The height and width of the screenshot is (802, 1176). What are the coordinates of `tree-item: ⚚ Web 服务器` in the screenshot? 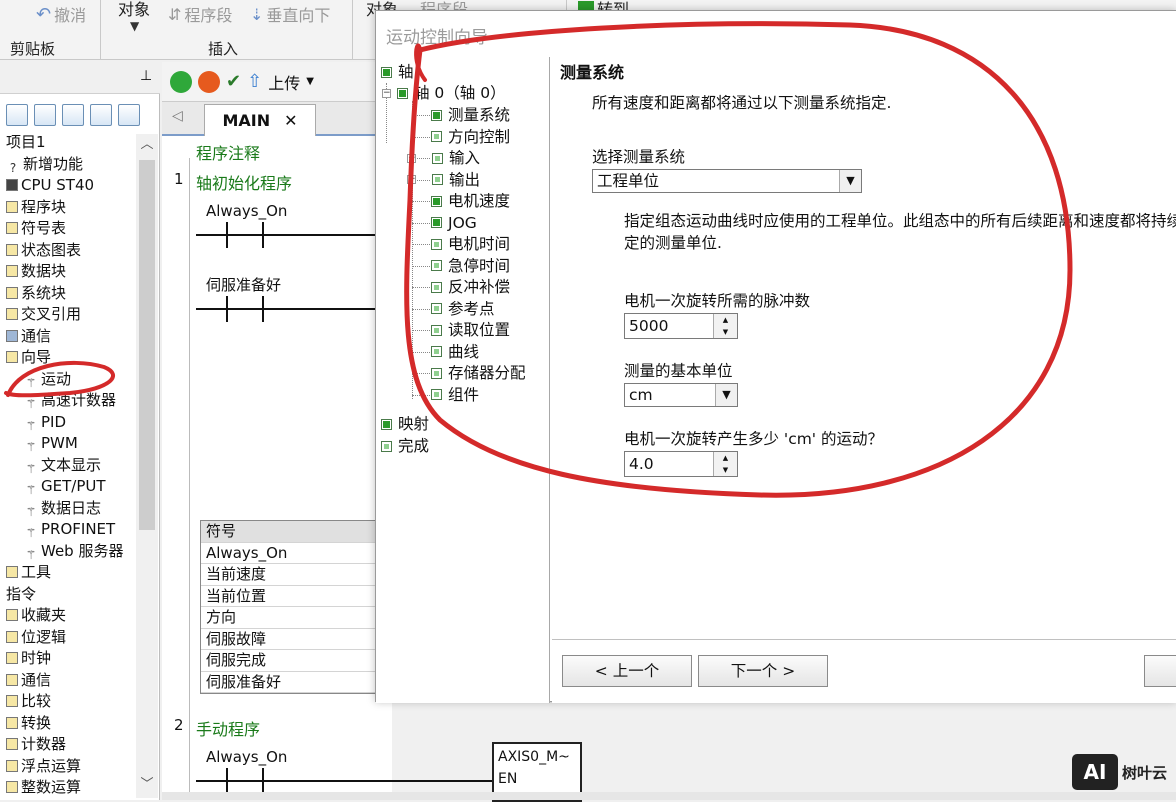 It's located at (74, 551).